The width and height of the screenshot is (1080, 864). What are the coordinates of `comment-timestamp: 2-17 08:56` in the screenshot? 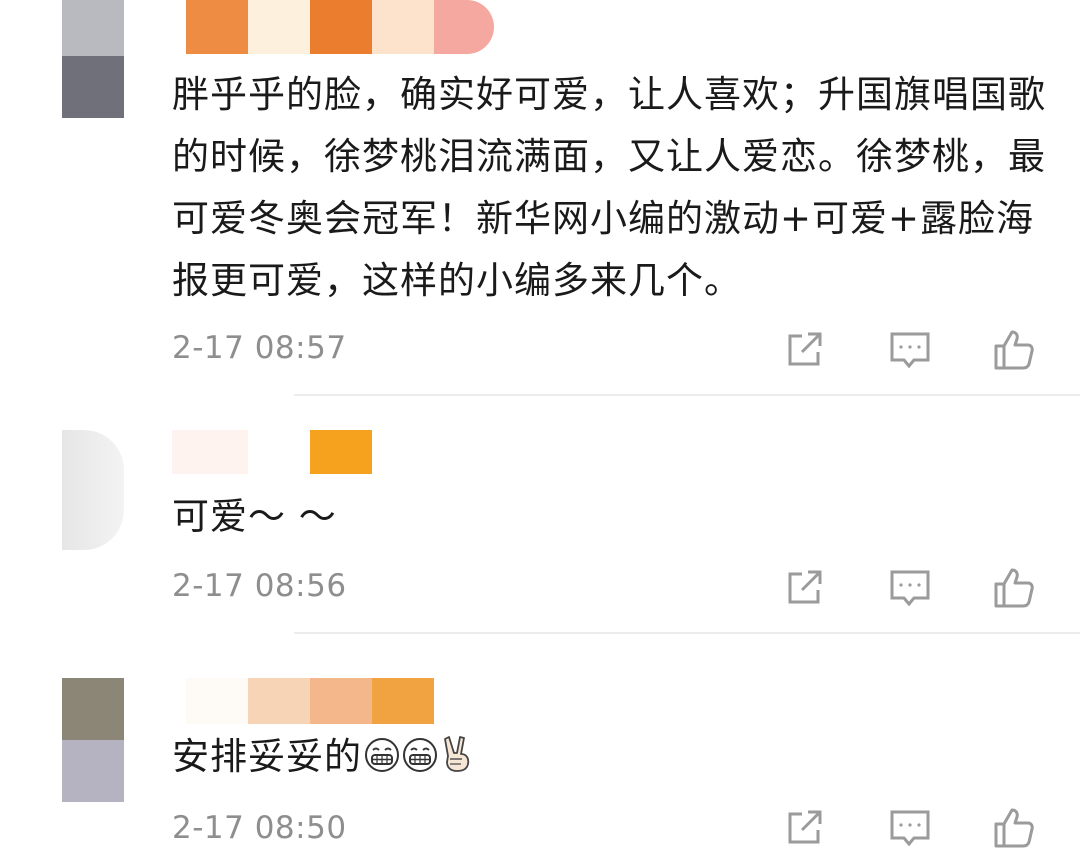 It's located at (259, 586).